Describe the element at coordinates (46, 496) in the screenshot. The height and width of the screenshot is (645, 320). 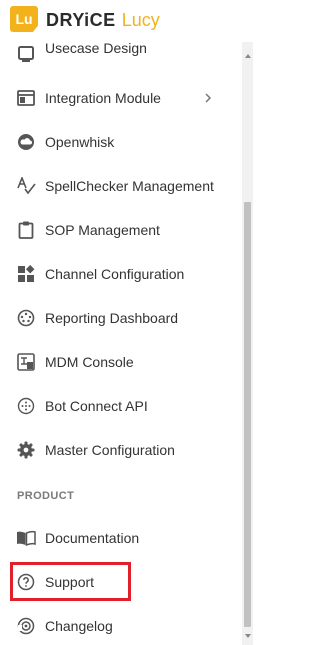
I see `section-header-product: PRODUCT` at that location.